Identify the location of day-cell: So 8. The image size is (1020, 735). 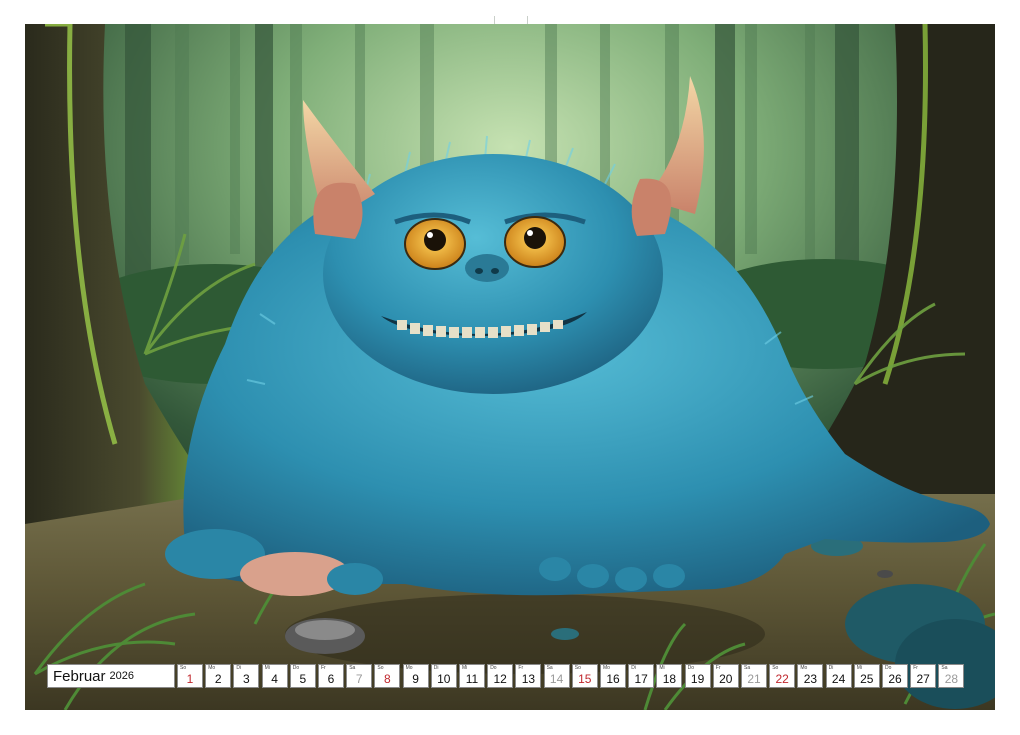
(387, 676).